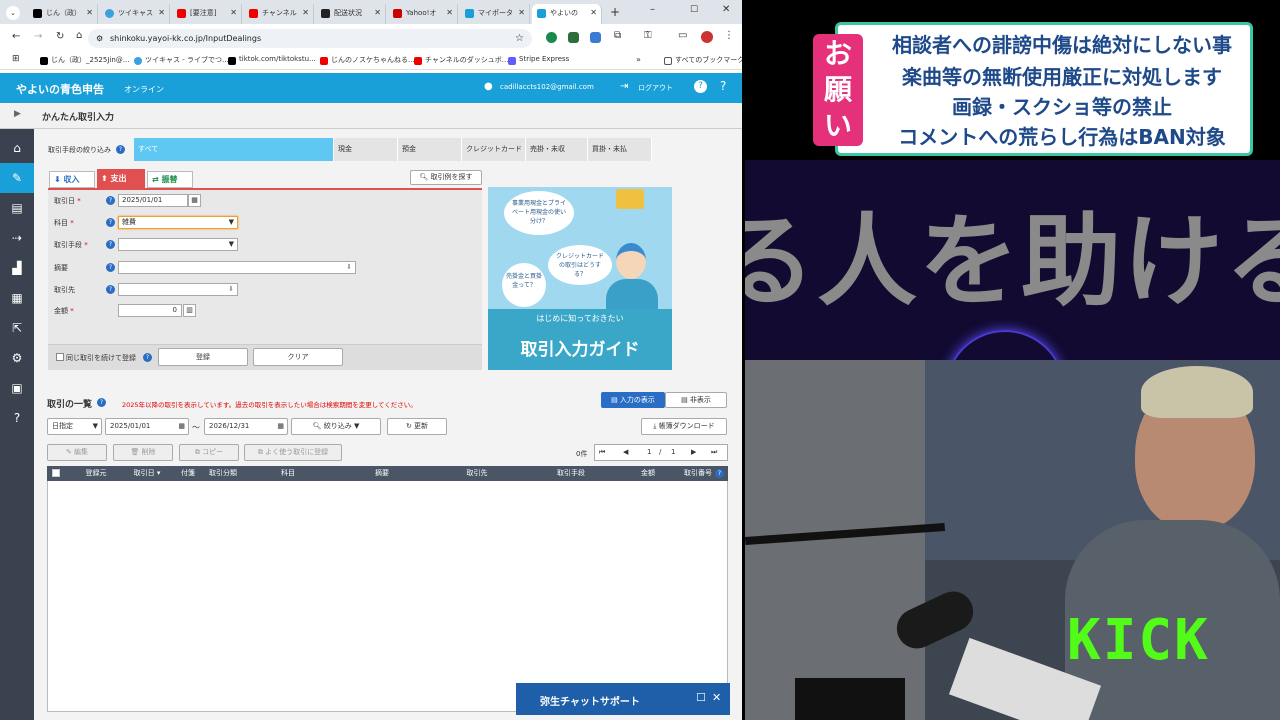 This screenshot has width=1280, height=720. Describe the element at coordinates (726, 9) in the screenshot. I see `window-close-icon: ✕` at that location.